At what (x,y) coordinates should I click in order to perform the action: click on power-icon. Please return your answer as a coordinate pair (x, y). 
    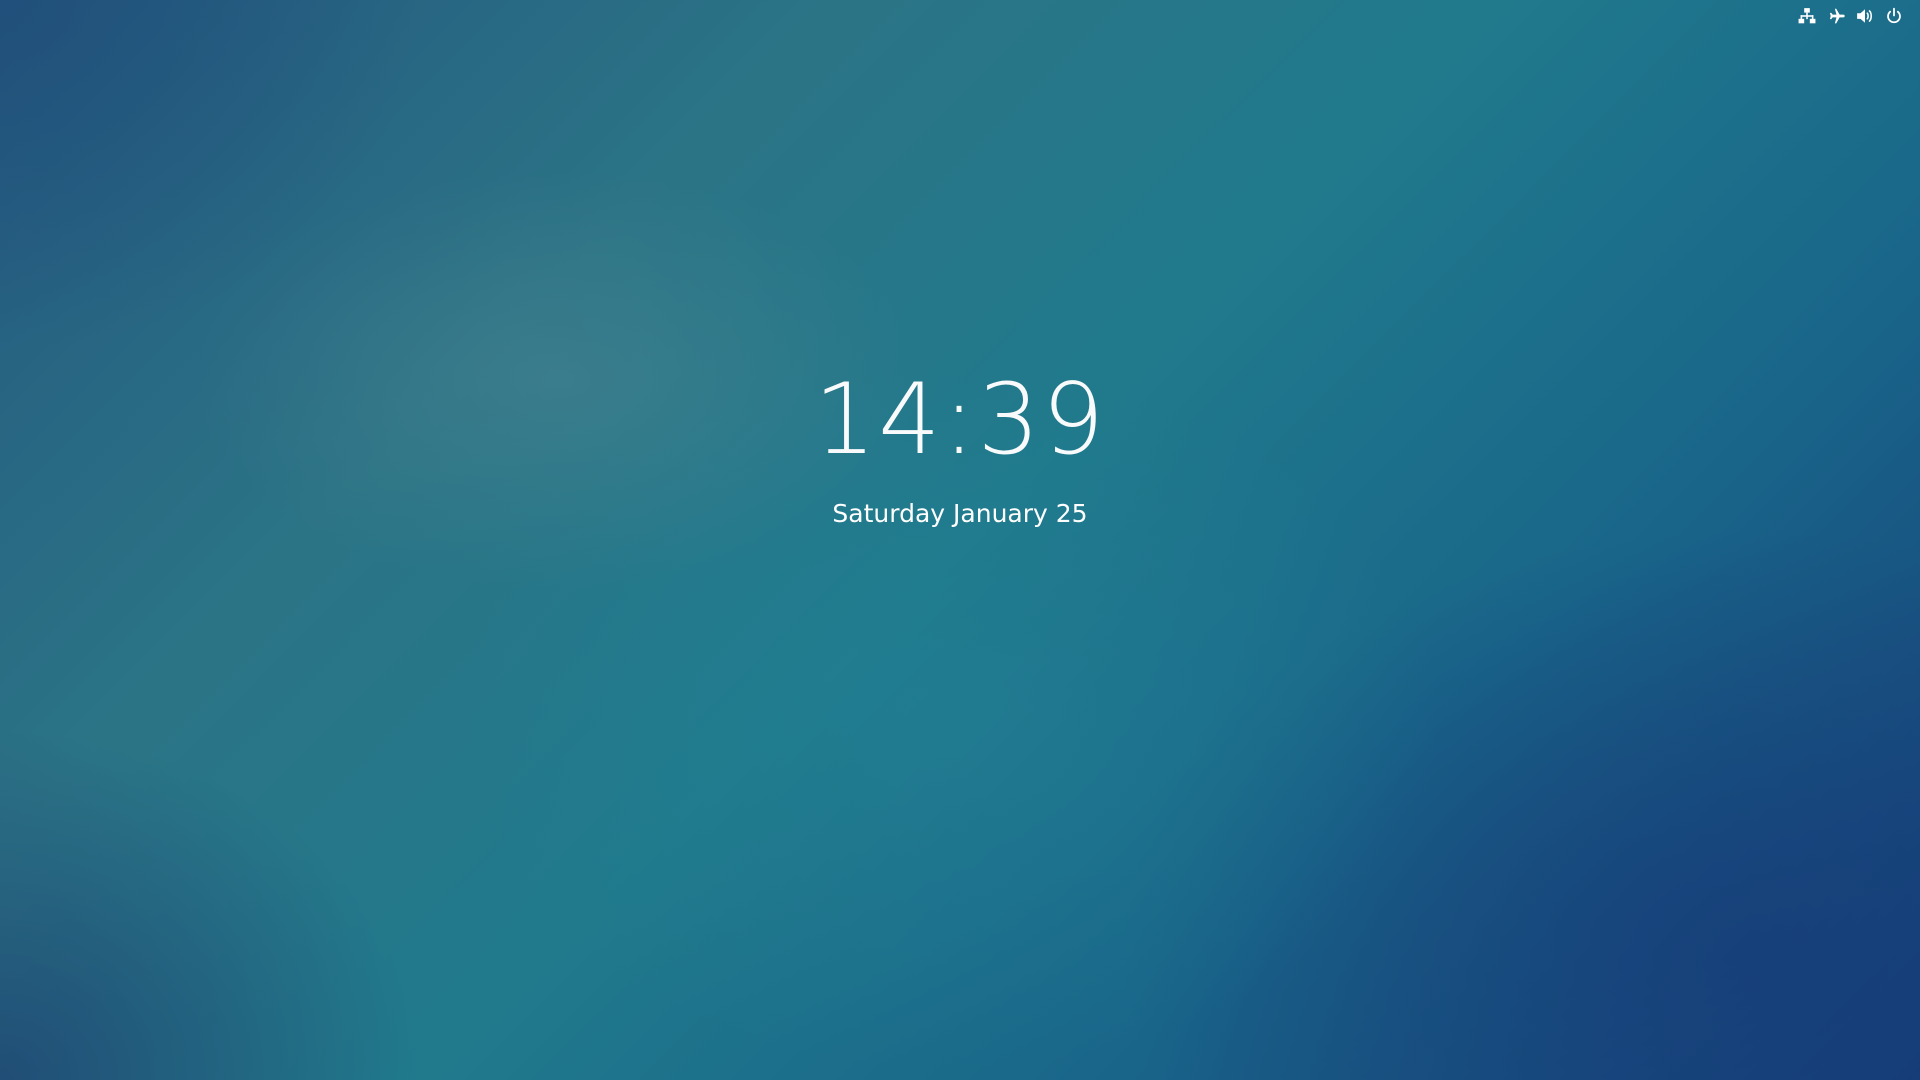
    Looking at the image, I should click on (1894, 16).